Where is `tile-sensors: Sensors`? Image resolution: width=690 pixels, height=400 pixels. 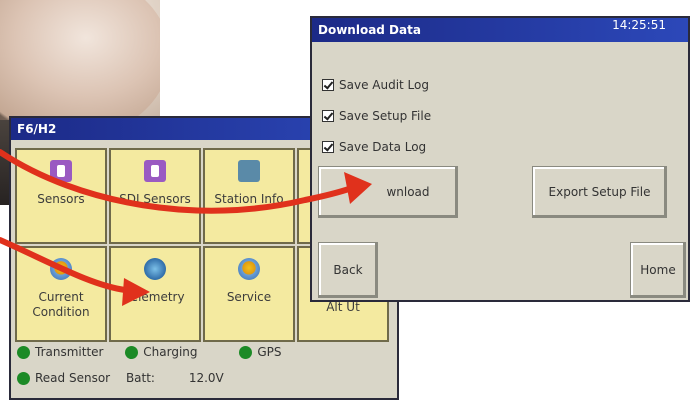
tile-sensors: Sensors is located at coordinates (61, 196).